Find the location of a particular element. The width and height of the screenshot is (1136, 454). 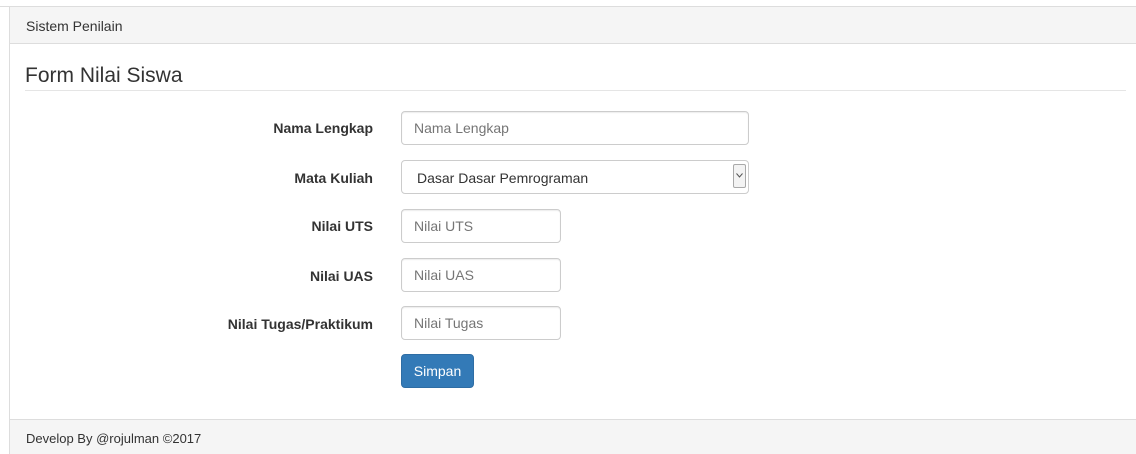

simpan-button: Simpan is located at coordinates (437, 371).